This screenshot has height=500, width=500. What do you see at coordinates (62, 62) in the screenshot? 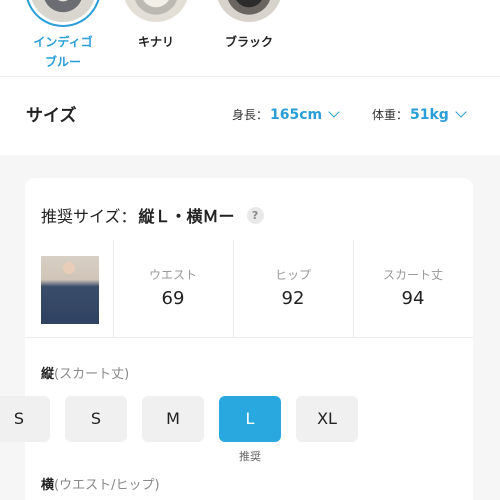
I see `color-indigo-blue-label-line2: ブルー` at bounding box center [62, 62].